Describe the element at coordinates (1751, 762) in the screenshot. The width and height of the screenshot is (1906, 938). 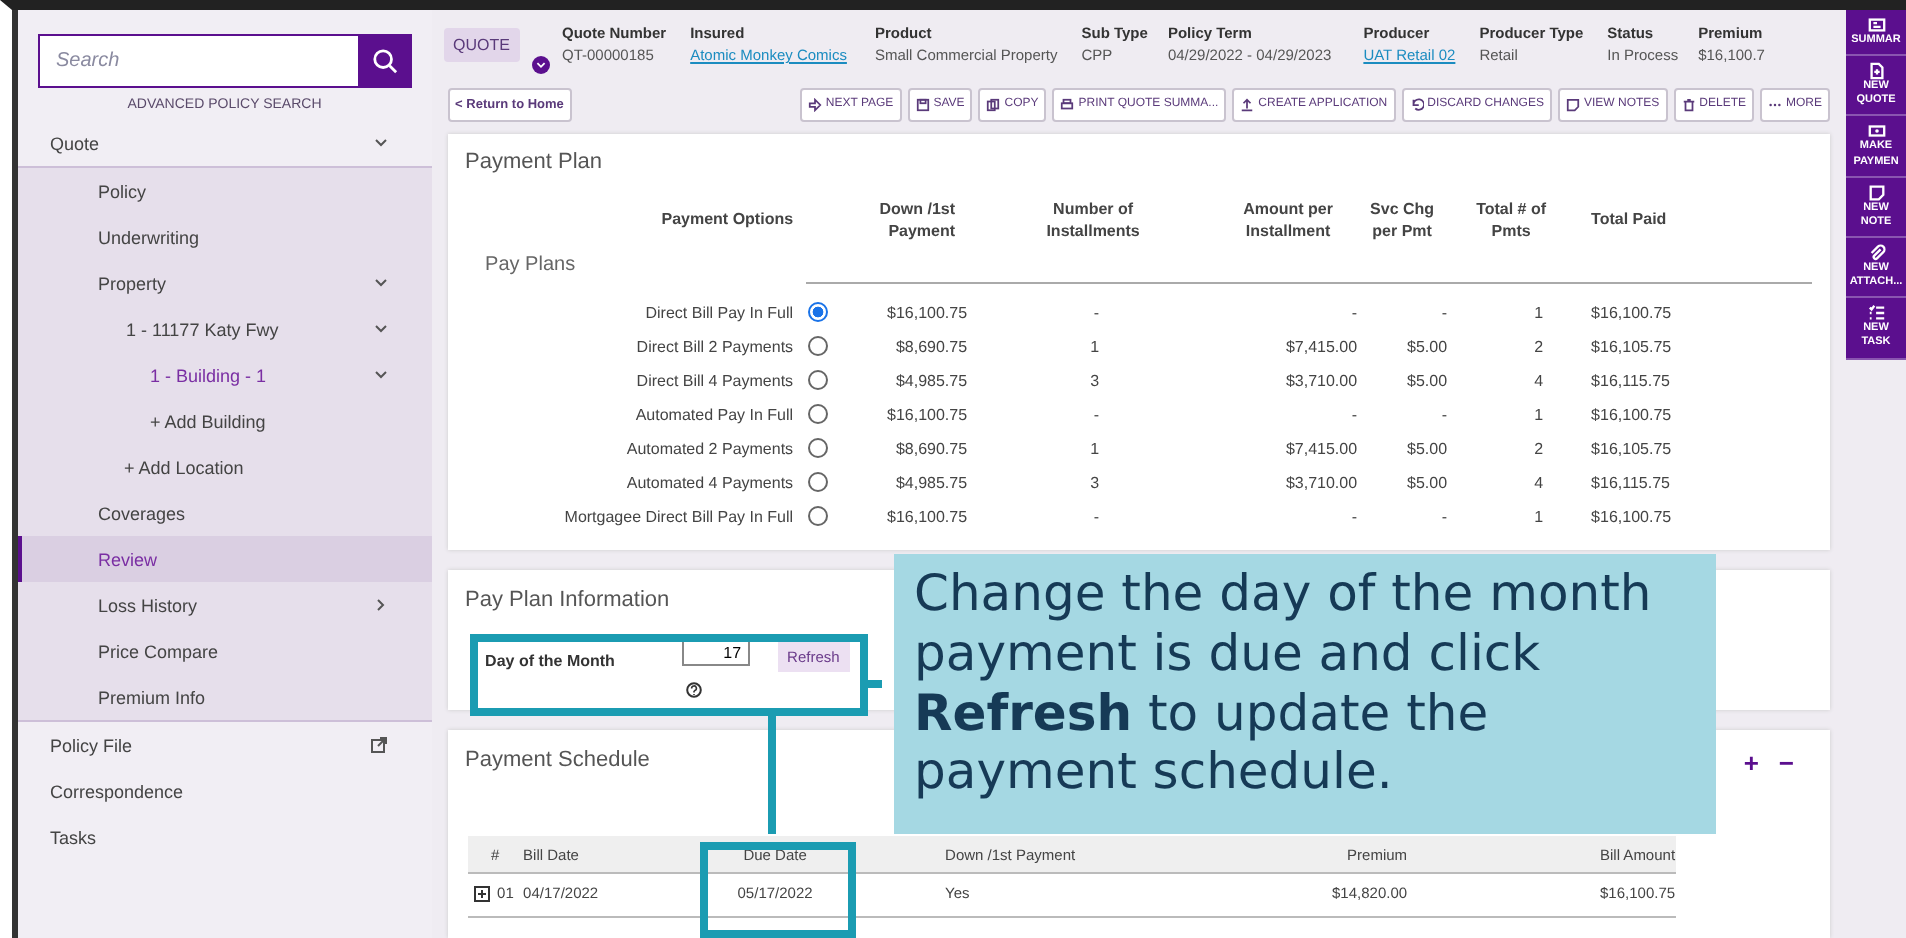
I see `expand-all-button: +` at that location.